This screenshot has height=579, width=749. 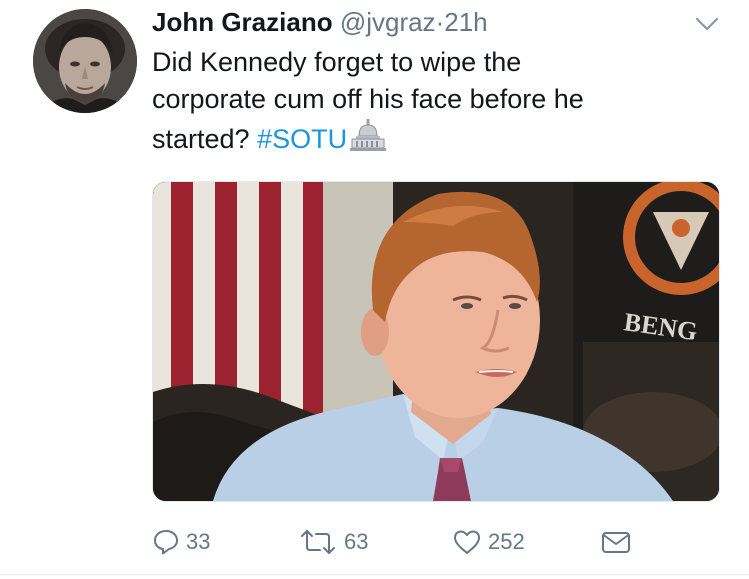 I want to click on tweet-header: John Graziano @jvgraz·21h, so click(x=320, y=22).